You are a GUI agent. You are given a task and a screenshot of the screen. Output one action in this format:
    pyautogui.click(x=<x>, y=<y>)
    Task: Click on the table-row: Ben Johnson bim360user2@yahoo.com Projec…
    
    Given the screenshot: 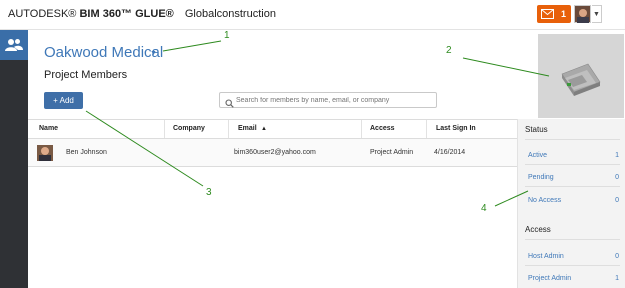 What is the action you would take?
    pyautogui.click(x=272, y=153)
    